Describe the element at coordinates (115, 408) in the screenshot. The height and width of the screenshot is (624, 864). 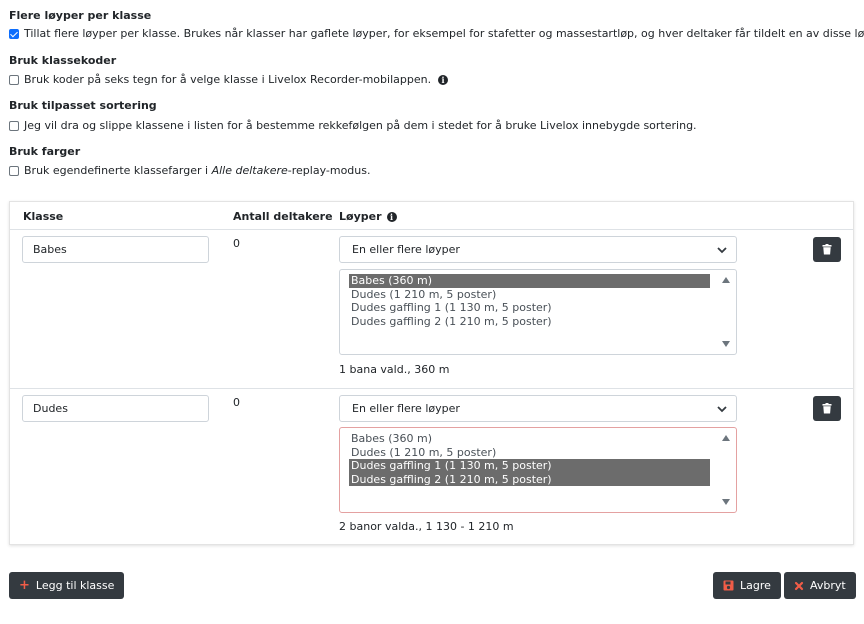
I see `class-name-input: Dudes` at that location.